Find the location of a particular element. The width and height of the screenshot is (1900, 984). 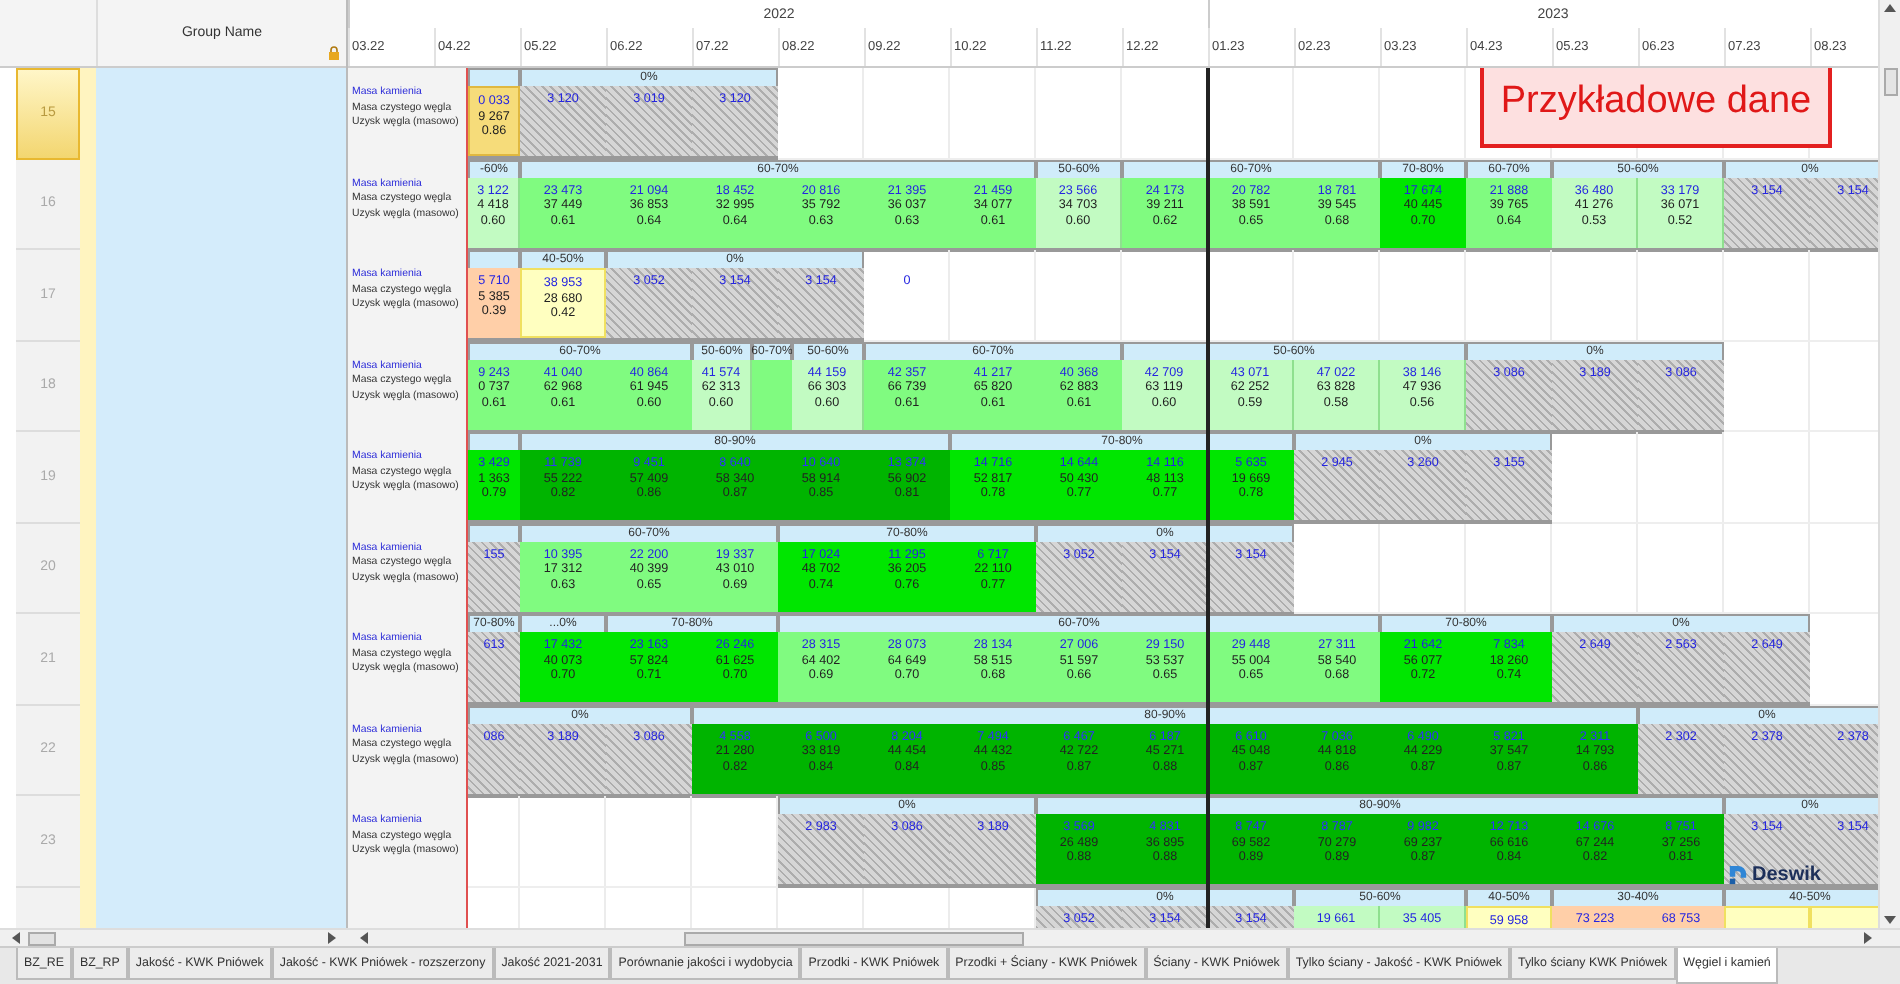

logo-text: Deswik is located at coordinates (1786, 875).